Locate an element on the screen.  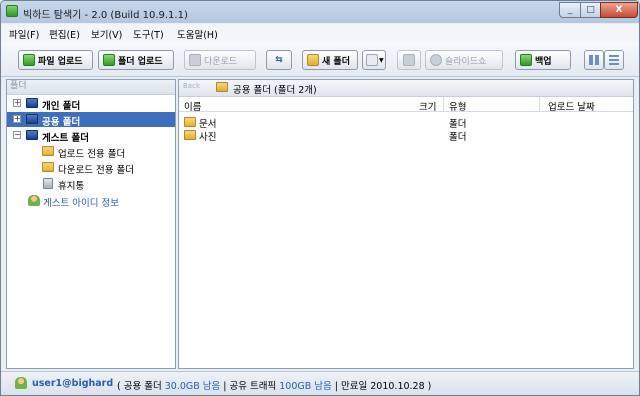
file-name: 문서 is located at coordinates (208, 124).